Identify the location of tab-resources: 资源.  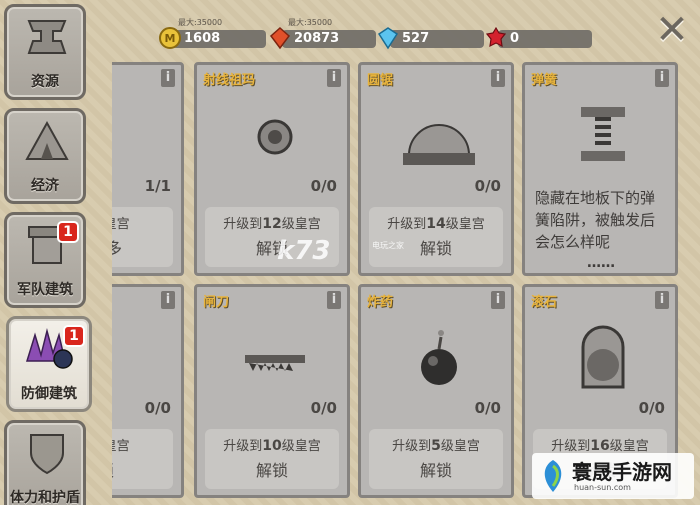
(45, 52).